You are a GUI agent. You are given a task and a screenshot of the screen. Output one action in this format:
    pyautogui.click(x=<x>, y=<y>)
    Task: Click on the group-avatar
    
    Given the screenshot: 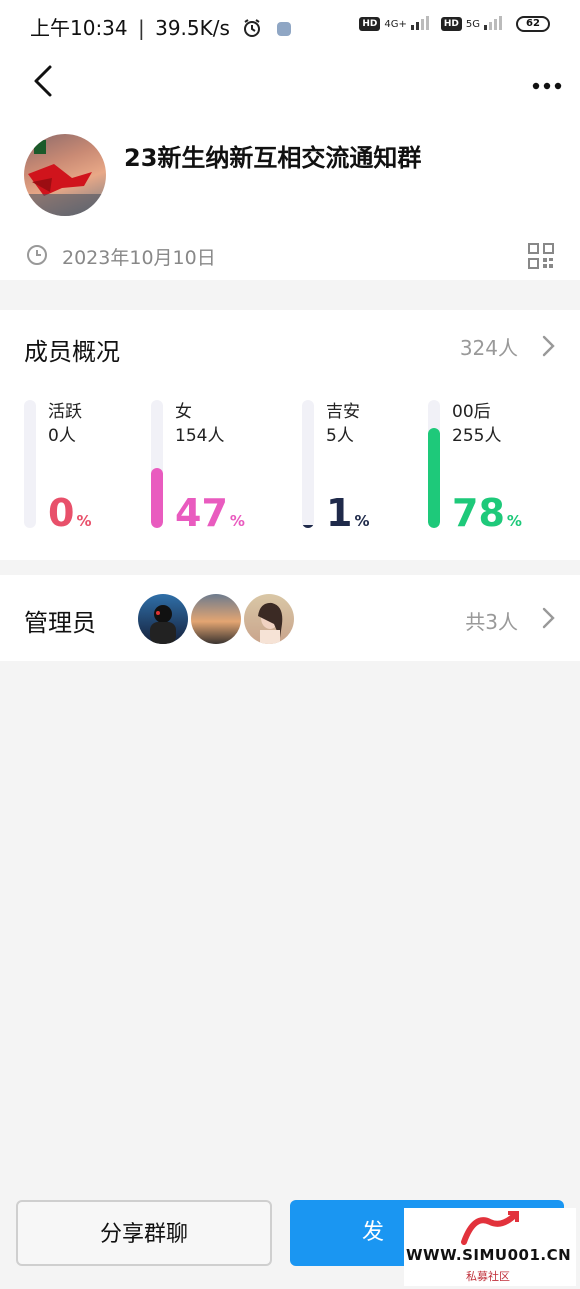 What is the action you would take?
    pyautogui.click(x=65, y=175)
    